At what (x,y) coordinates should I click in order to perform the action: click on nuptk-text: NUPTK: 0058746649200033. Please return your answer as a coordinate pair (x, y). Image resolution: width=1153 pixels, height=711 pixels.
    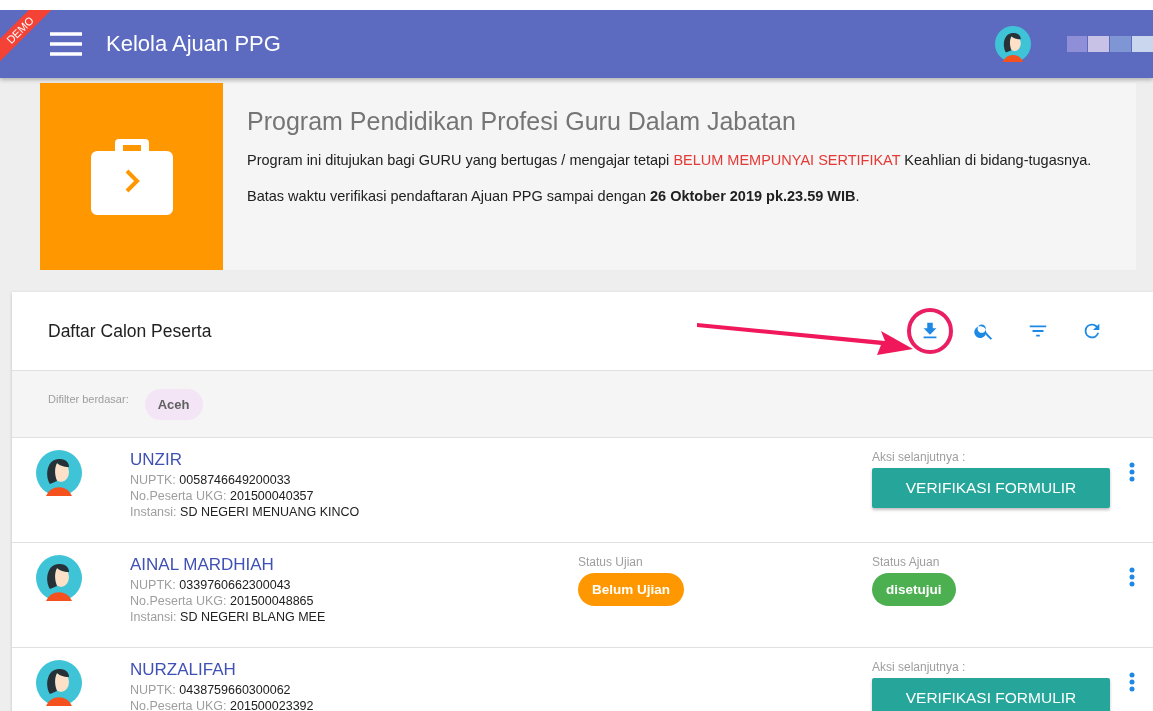
    Looking at the image, I should click on (211, 480).